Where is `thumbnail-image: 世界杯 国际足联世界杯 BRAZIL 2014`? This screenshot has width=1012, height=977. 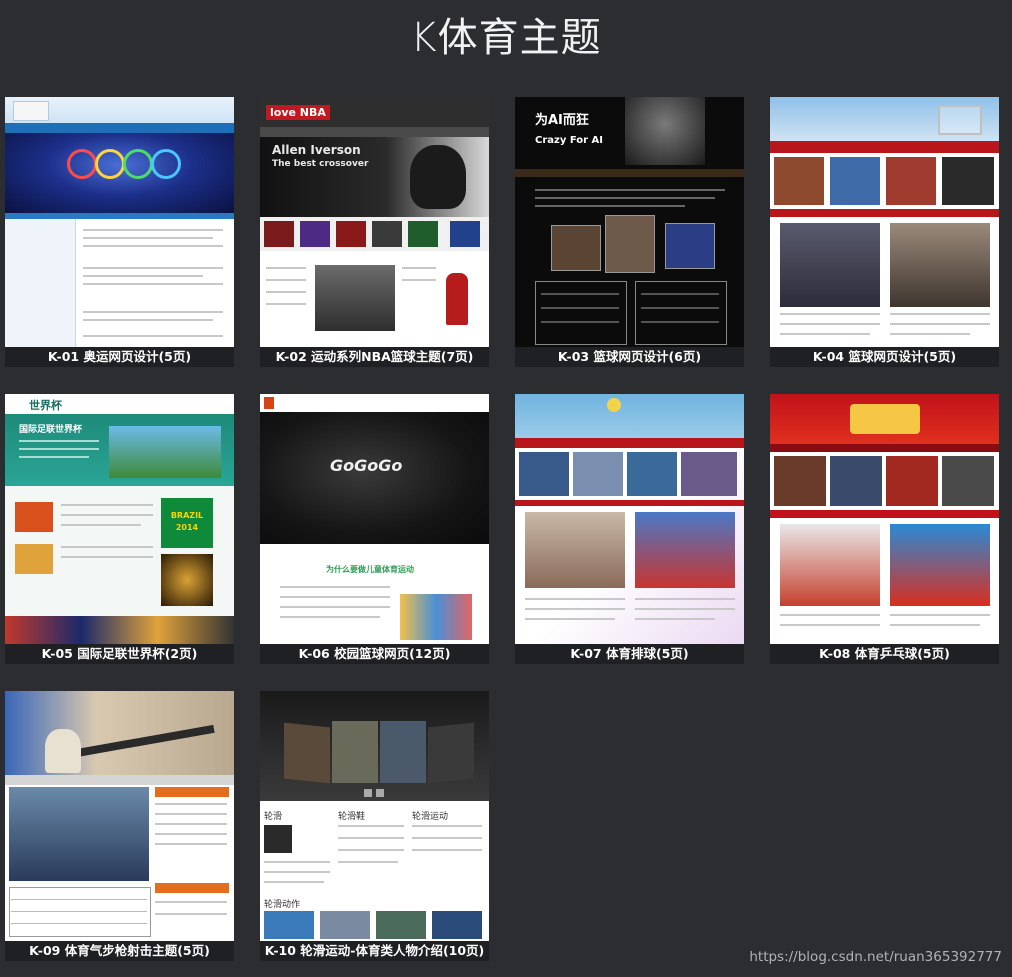 thumbnail-image: 世界杯 国际足联世界杯 BRAZIL 2014 is located at coordinates (119, 519).